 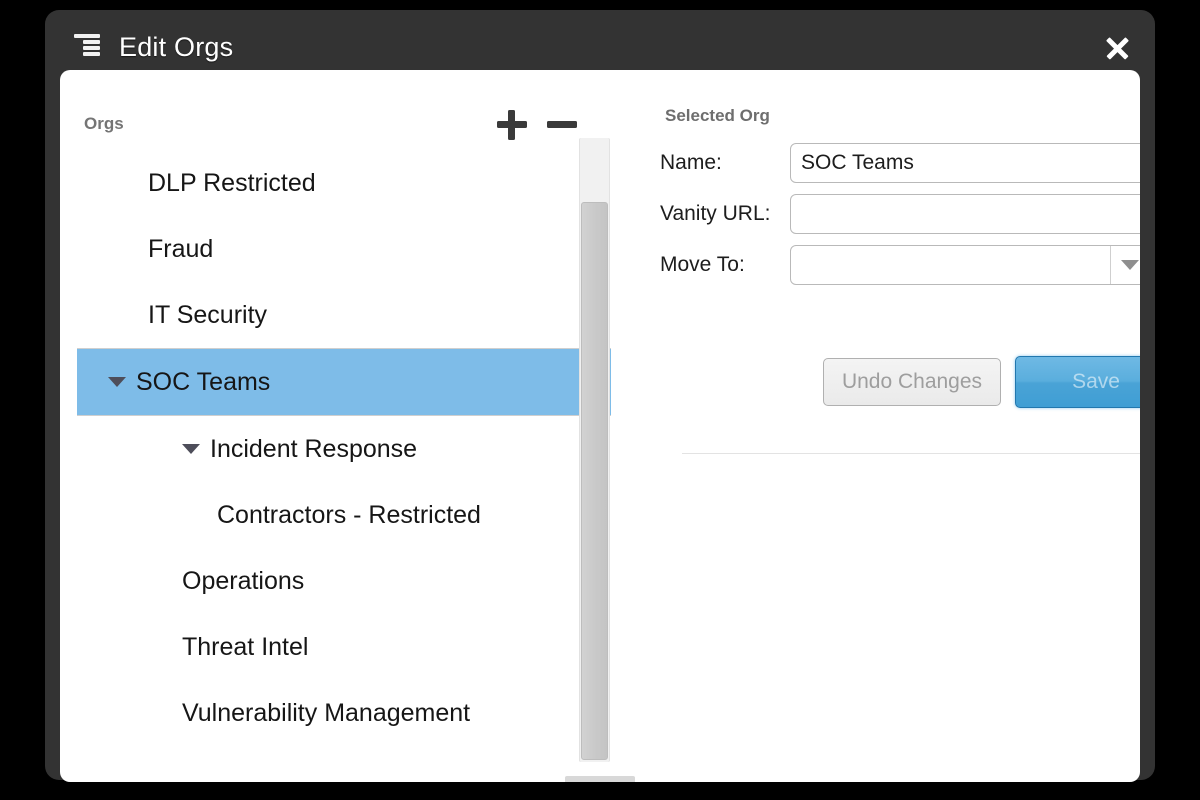 I want to click on move-to-input, so click(x=965, y=265).